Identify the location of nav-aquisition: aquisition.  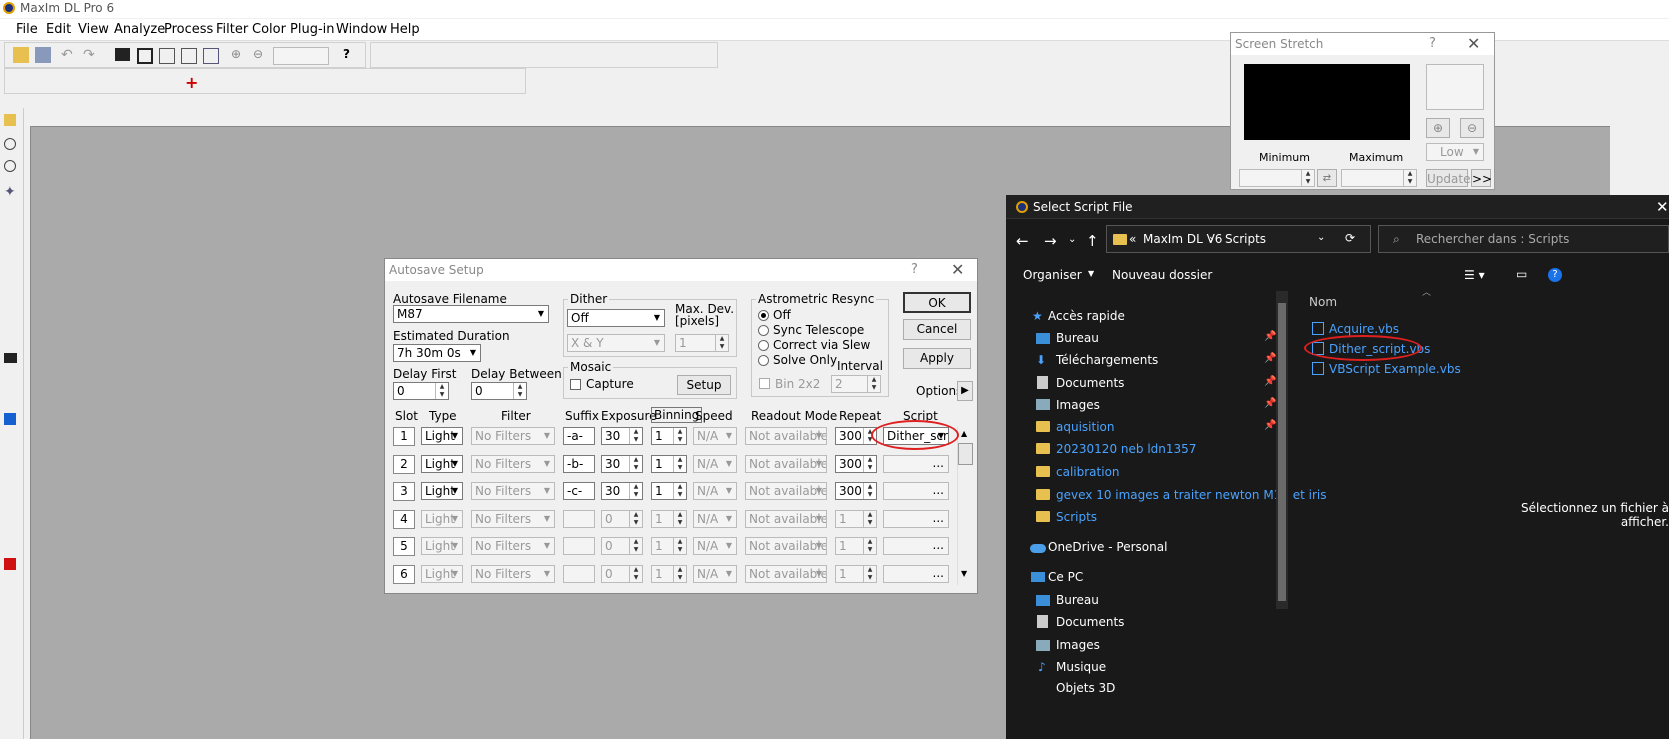
(1085, 427).